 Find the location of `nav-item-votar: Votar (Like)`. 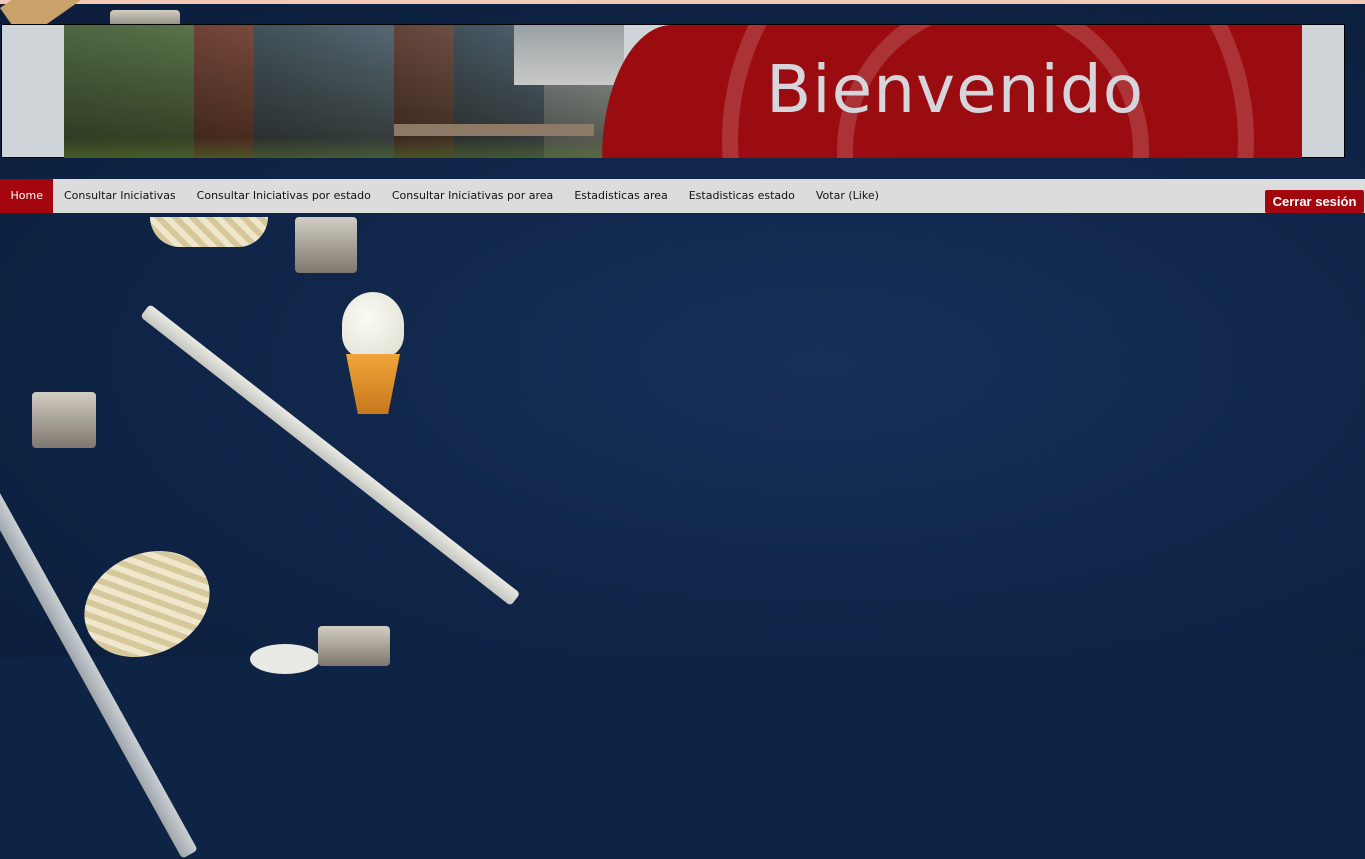

nav-item-votar: Votar (Like) is located at coordinates (847, 196).